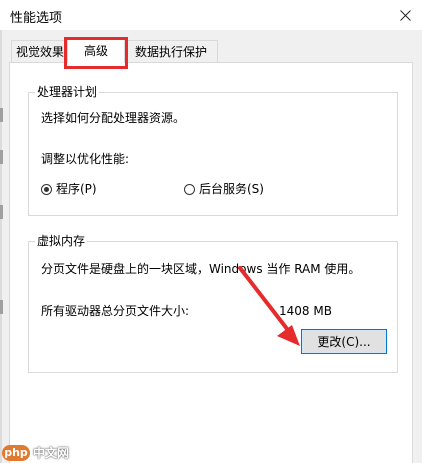 The width and height of the screenshot is (422, 463). What do you see at coordinates (36, 18) in the screenshot?
I see `window-title: 性能选项` at bounding box center [36, 18].